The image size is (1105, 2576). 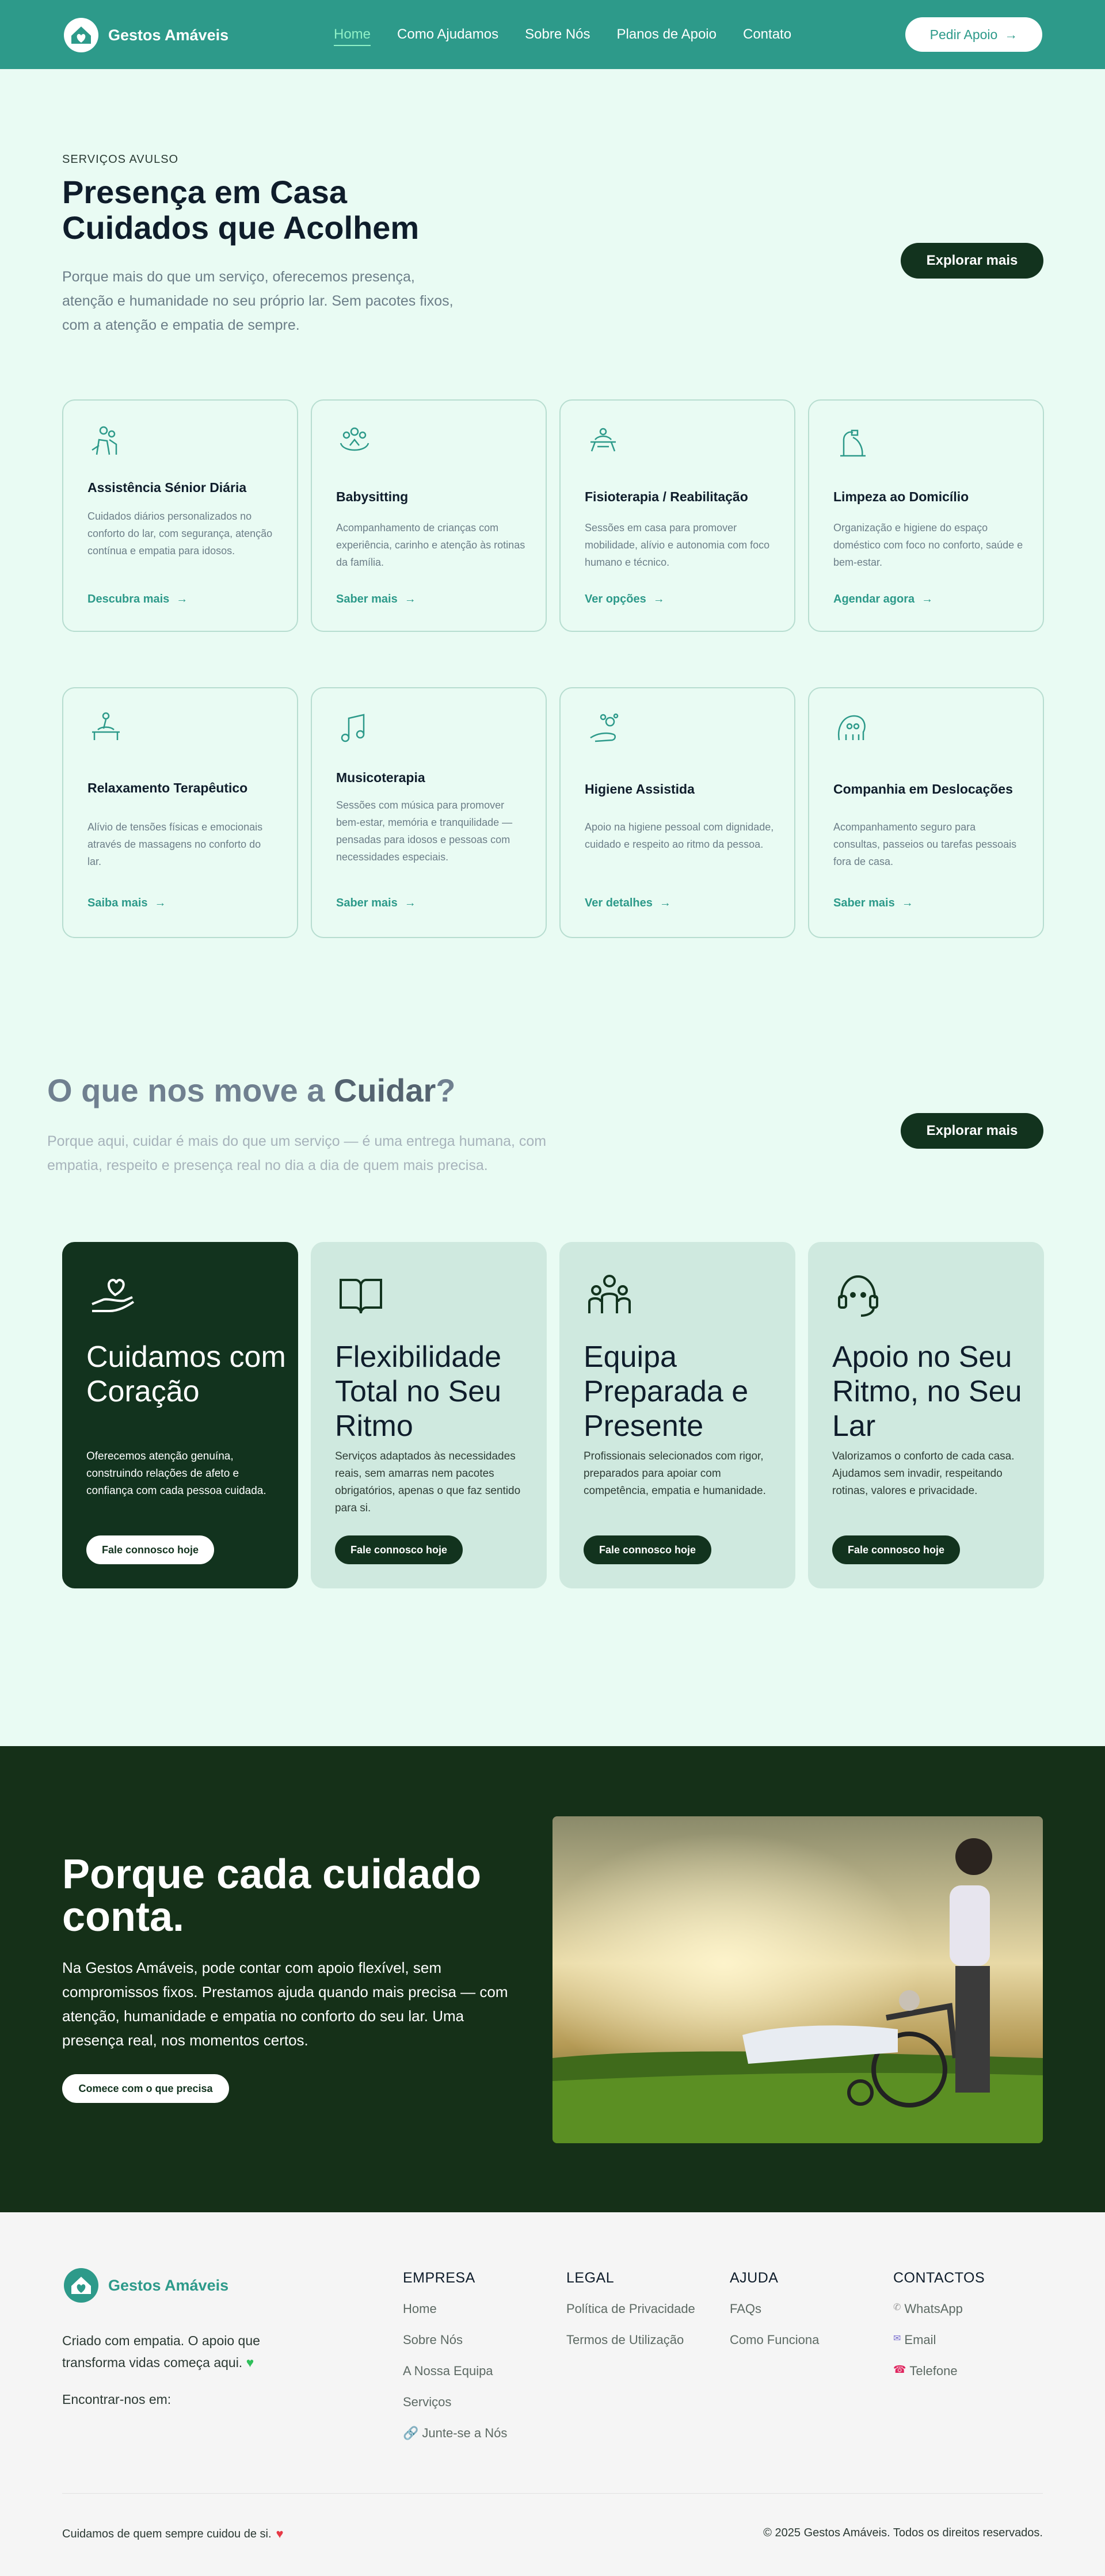 I want to click on footer-col-ajuda: AJUDA FAQs Como Funciona, so click(x=774, y=2317).